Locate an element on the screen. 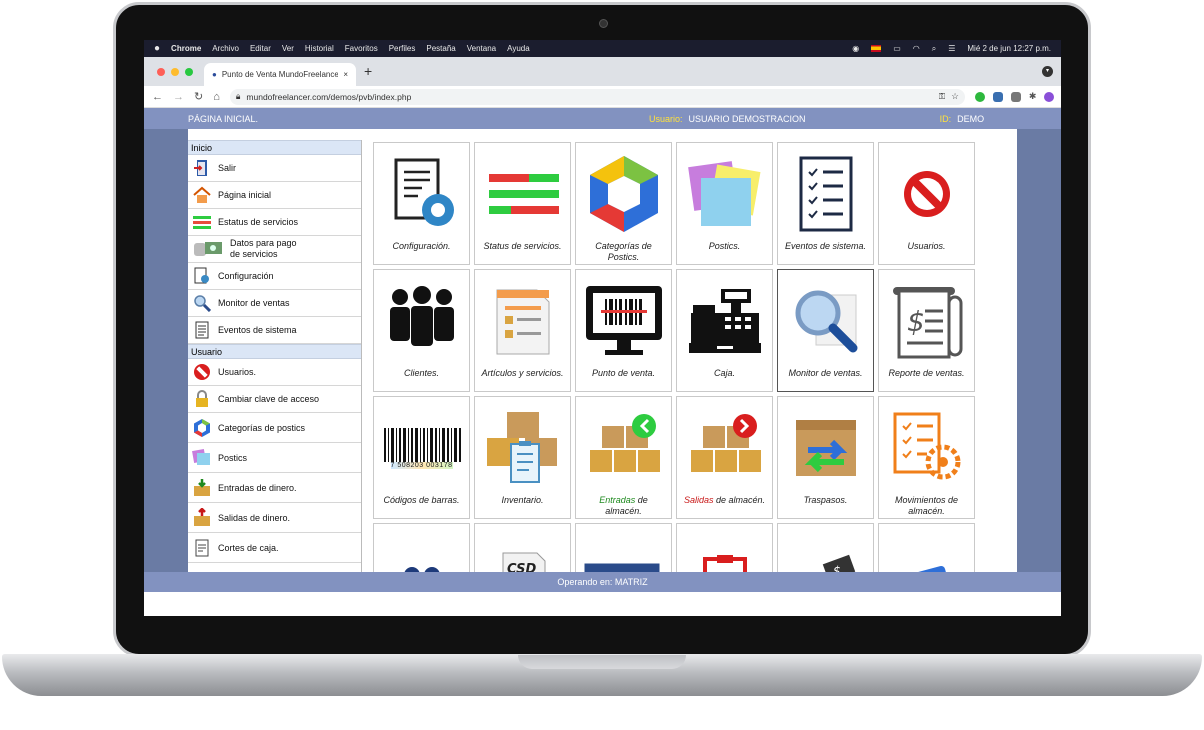  back-icon: ← is located at coordinates (157, 97).